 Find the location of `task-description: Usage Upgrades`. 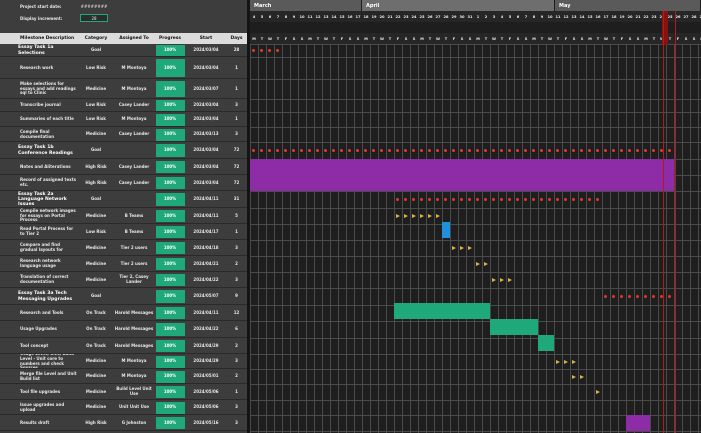

task-description: Usage Upgrades is located at coordinates (39, 329).